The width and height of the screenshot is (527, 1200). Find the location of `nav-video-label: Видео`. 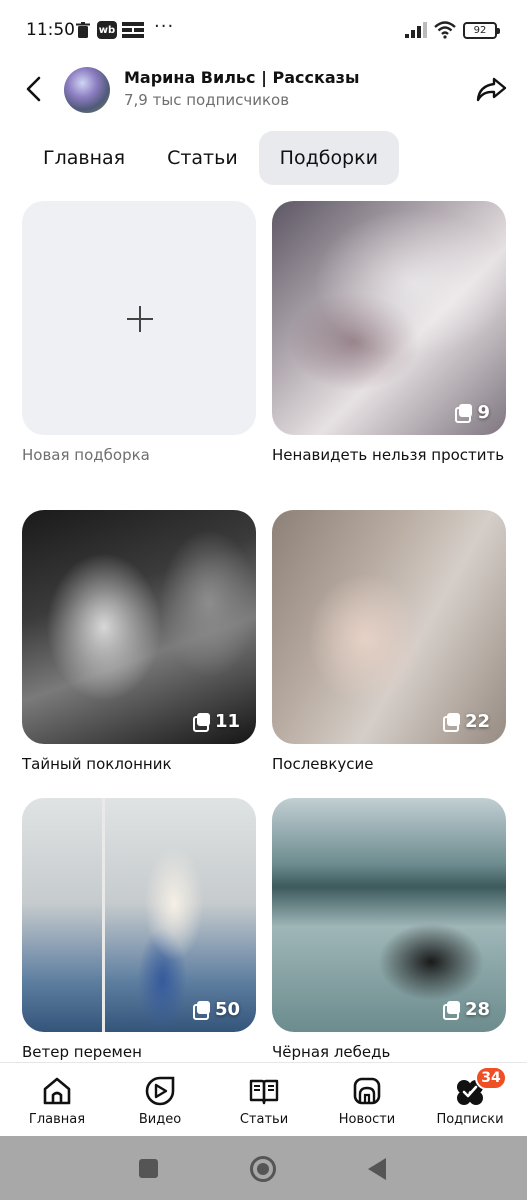

nav-video-label: Видео is located at coordinates (160, 1119).